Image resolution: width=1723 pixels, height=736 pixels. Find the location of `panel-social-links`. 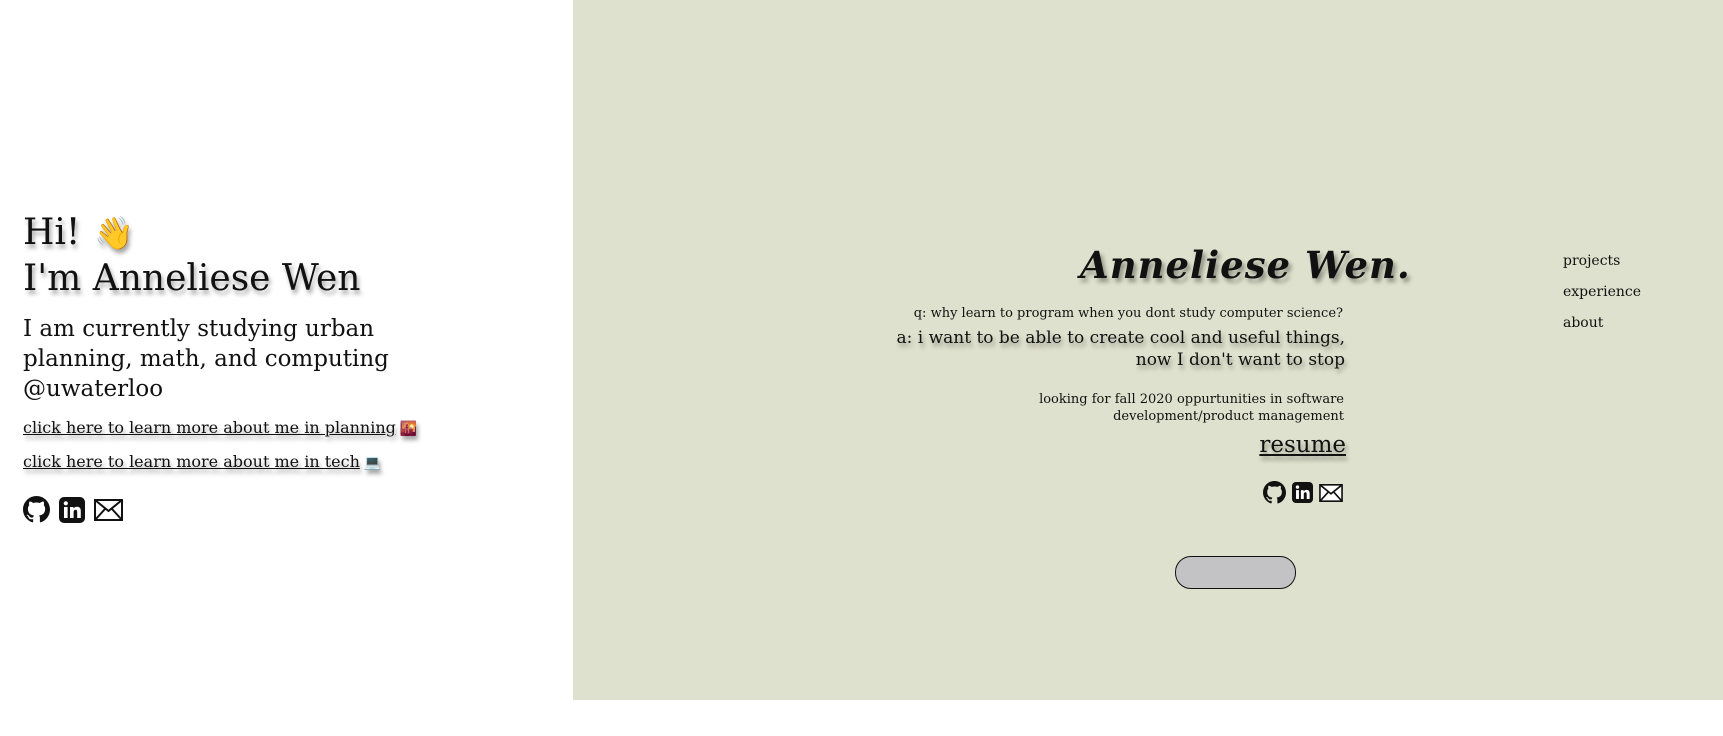

panel-social-links is located at coordinates (1303, 494).